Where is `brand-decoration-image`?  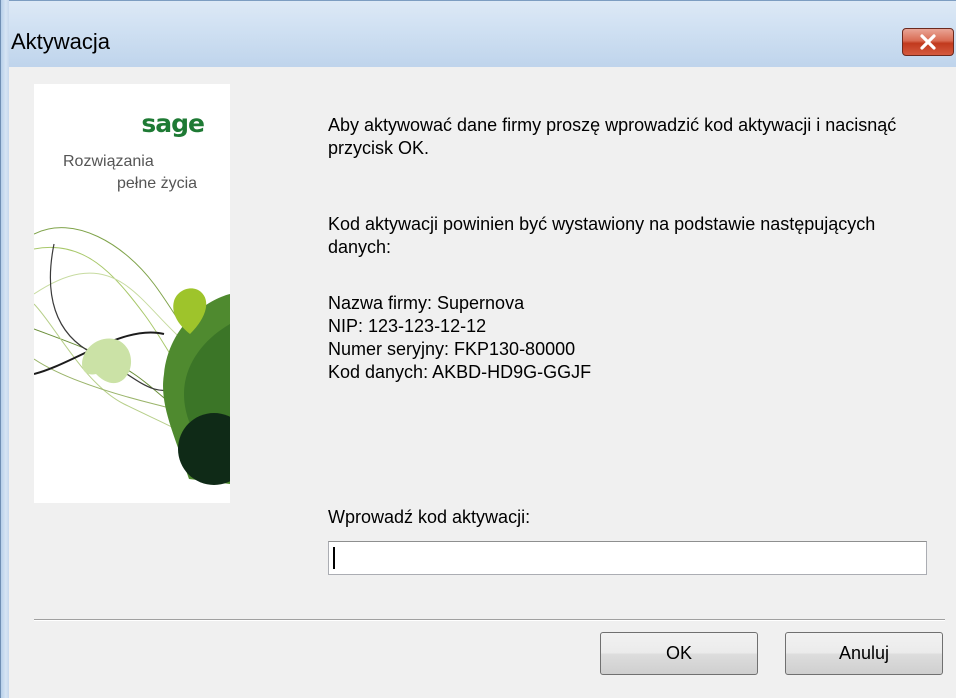 brand-decoration-image is located at coordinates (132, 356).